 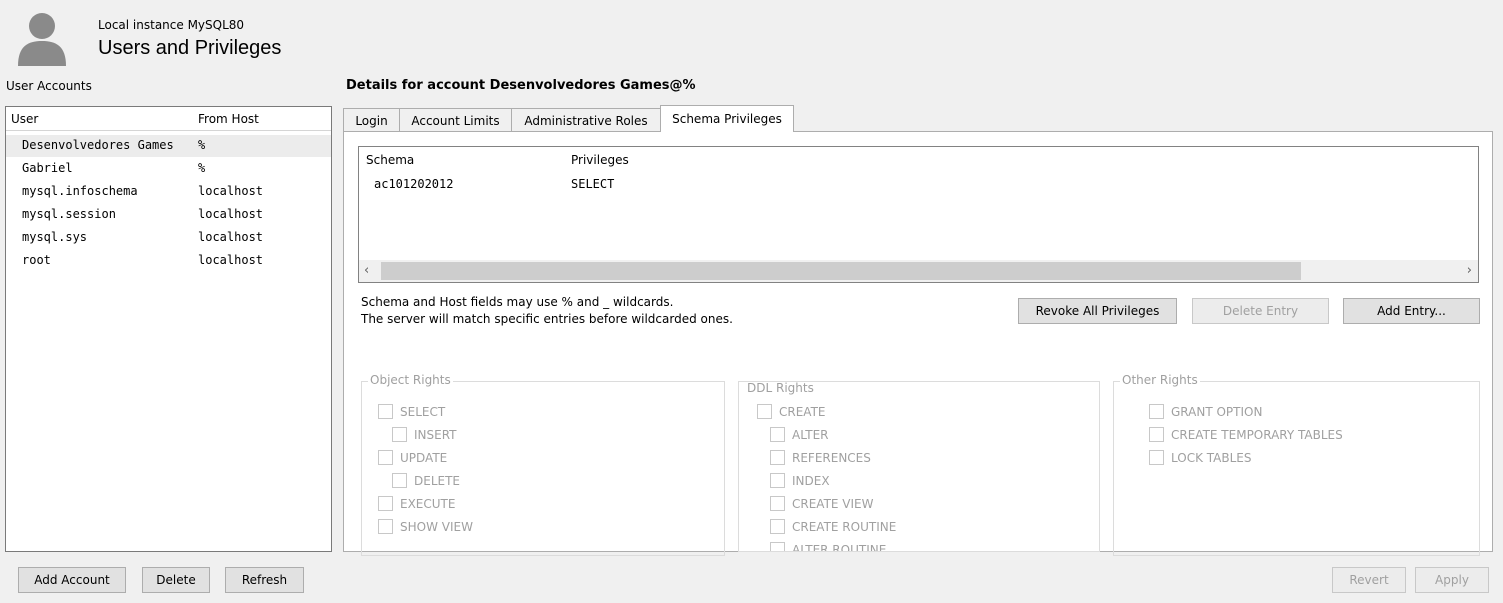 What do you see at coordinates (1257, 434) in the screenshot?
I see `checkbox-label: CREATE TEMPORARY TABLES` at bounding box center [1257, 434].